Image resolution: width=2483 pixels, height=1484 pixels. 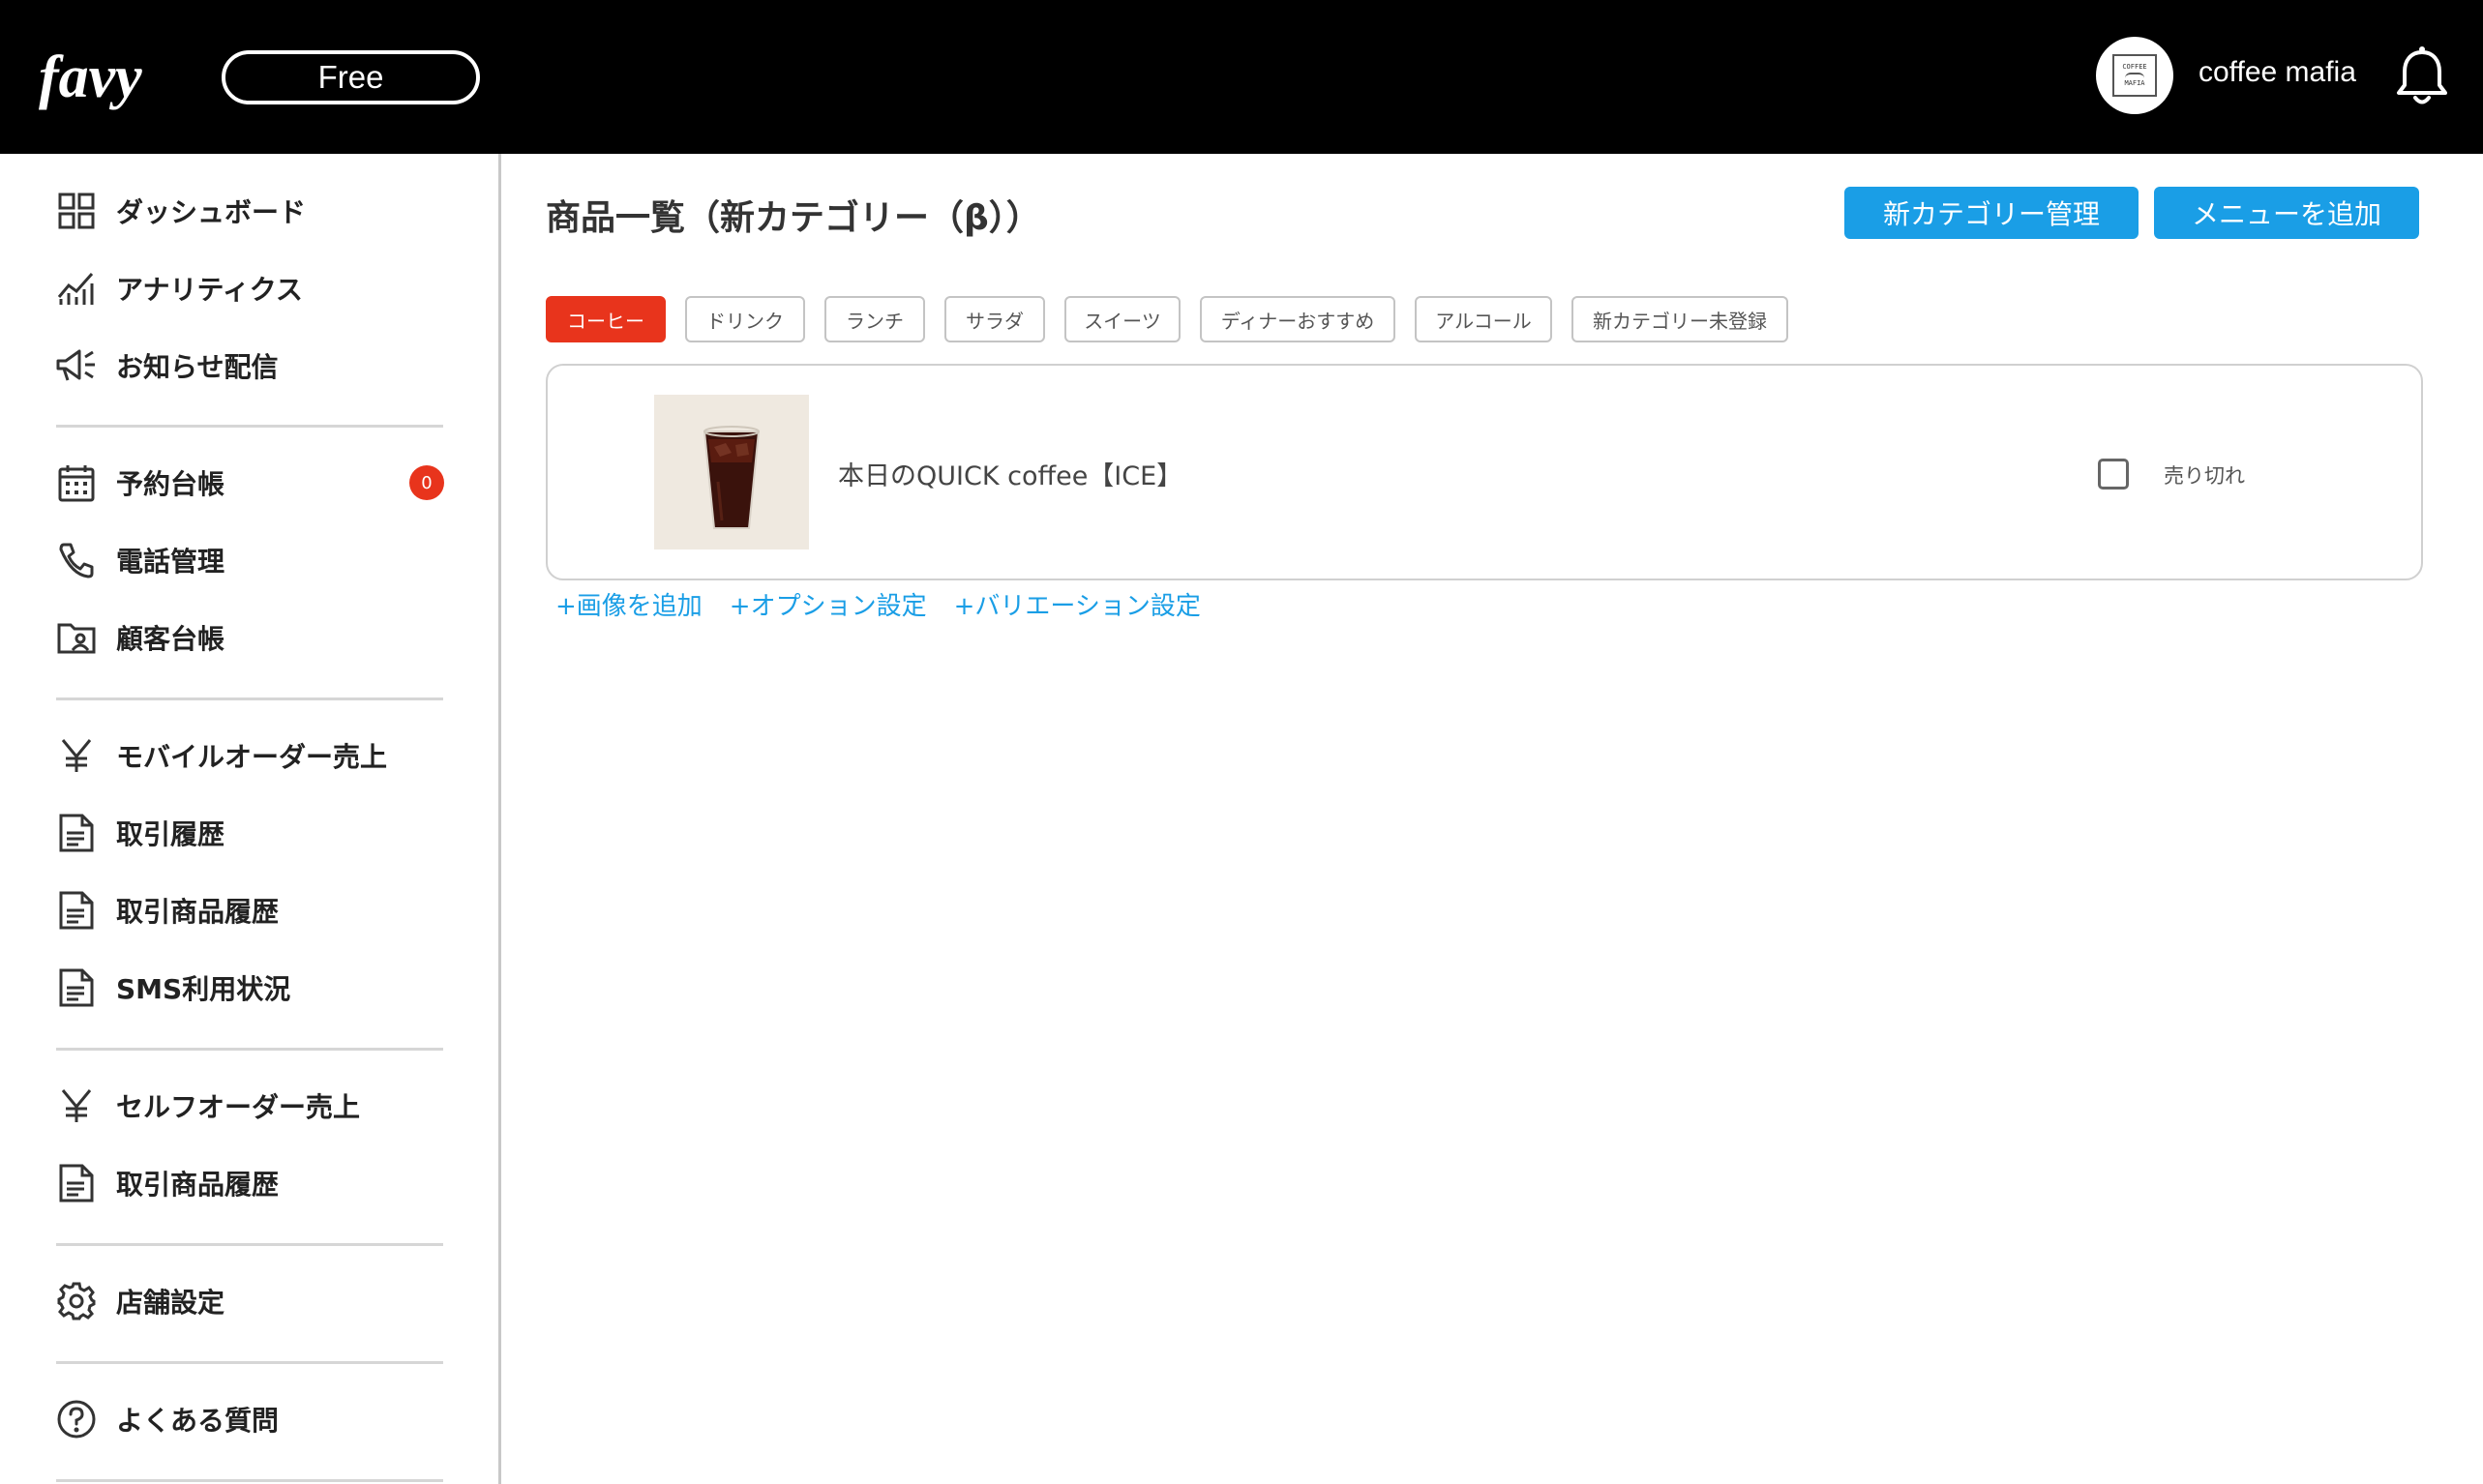 What do you see at coordinates (606, 319) in the screenshot?
I see `tab-coffee: コーヒー` at bounding box center [606, 319].